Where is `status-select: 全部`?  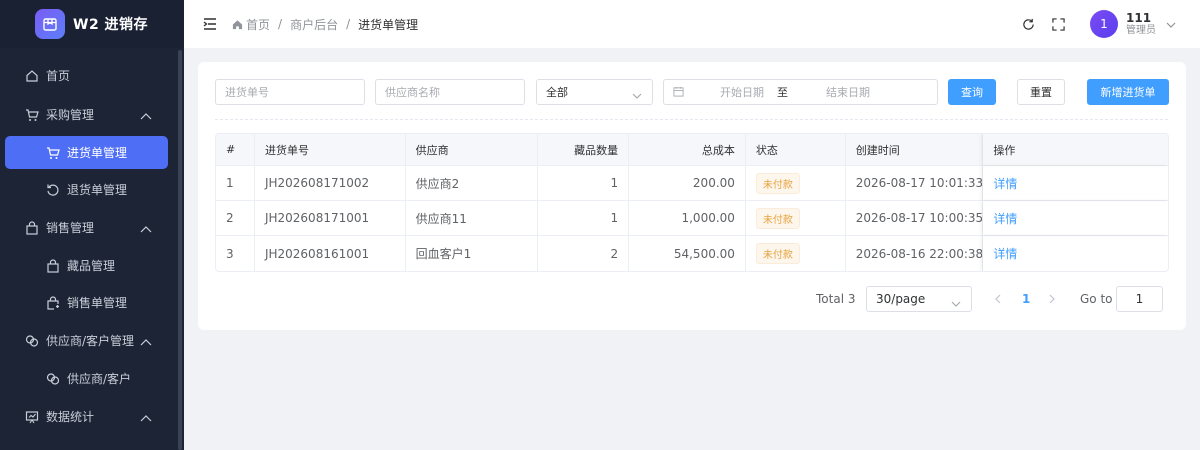
status-select: 全部 is located at coordinates (594, 92).